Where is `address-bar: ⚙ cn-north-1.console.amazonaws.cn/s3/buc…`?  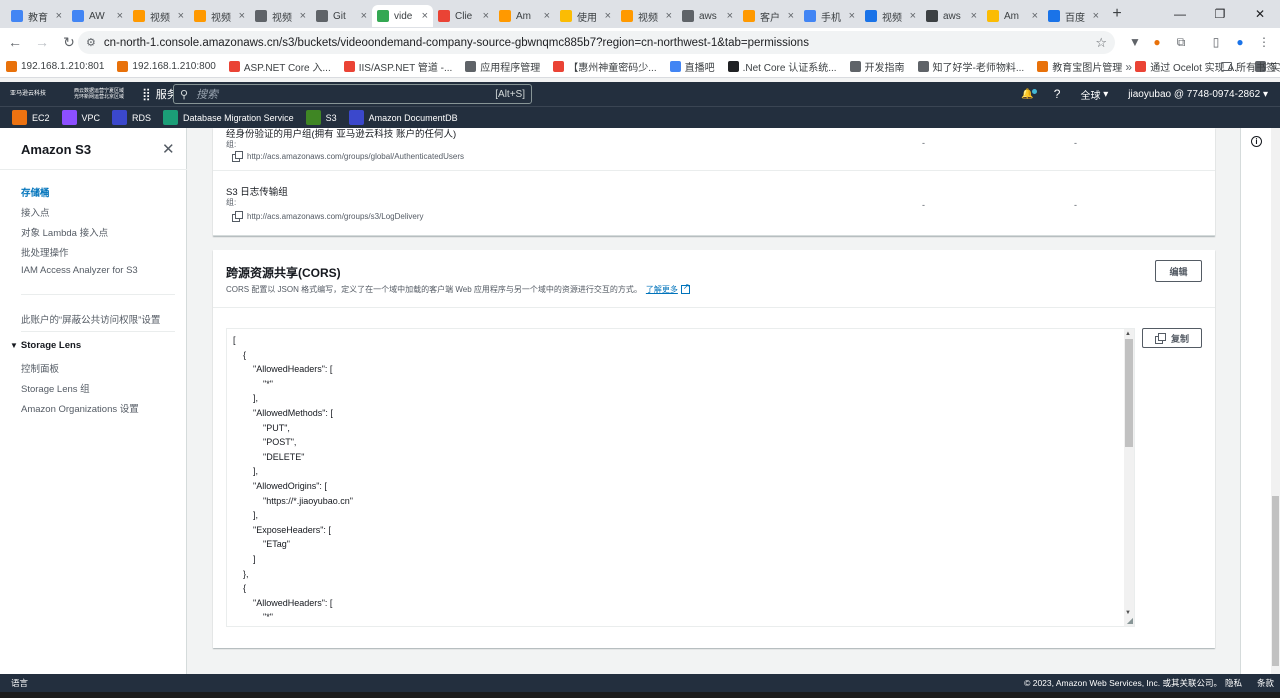
address-bar: ⚙ cn-north-1.console.amazonaws.cn/s3/buc… is located at coordinates (596, 42).